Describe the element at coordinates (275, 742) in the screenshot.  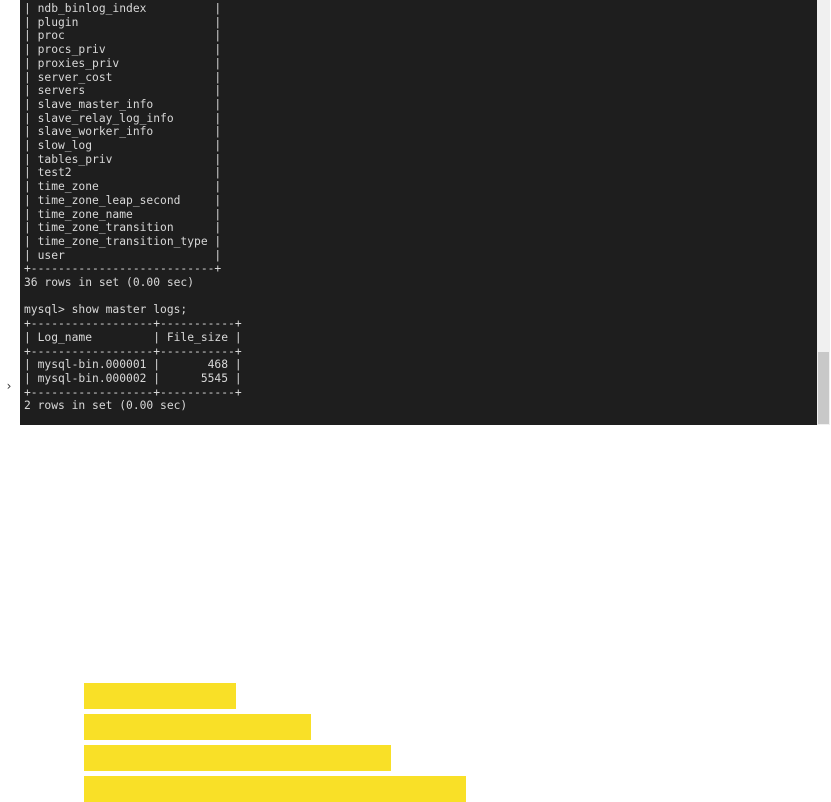
I see `highlight-bars` at that location.